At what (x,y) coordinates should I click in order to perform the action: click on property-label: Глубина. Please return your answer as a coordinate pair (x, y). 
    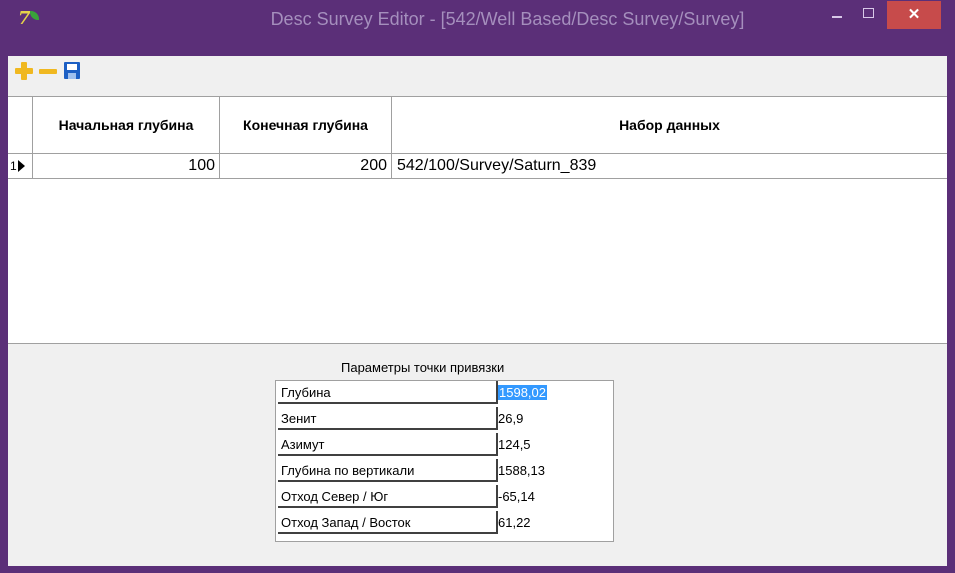
    Looking at the image, I should click on (388, 392).